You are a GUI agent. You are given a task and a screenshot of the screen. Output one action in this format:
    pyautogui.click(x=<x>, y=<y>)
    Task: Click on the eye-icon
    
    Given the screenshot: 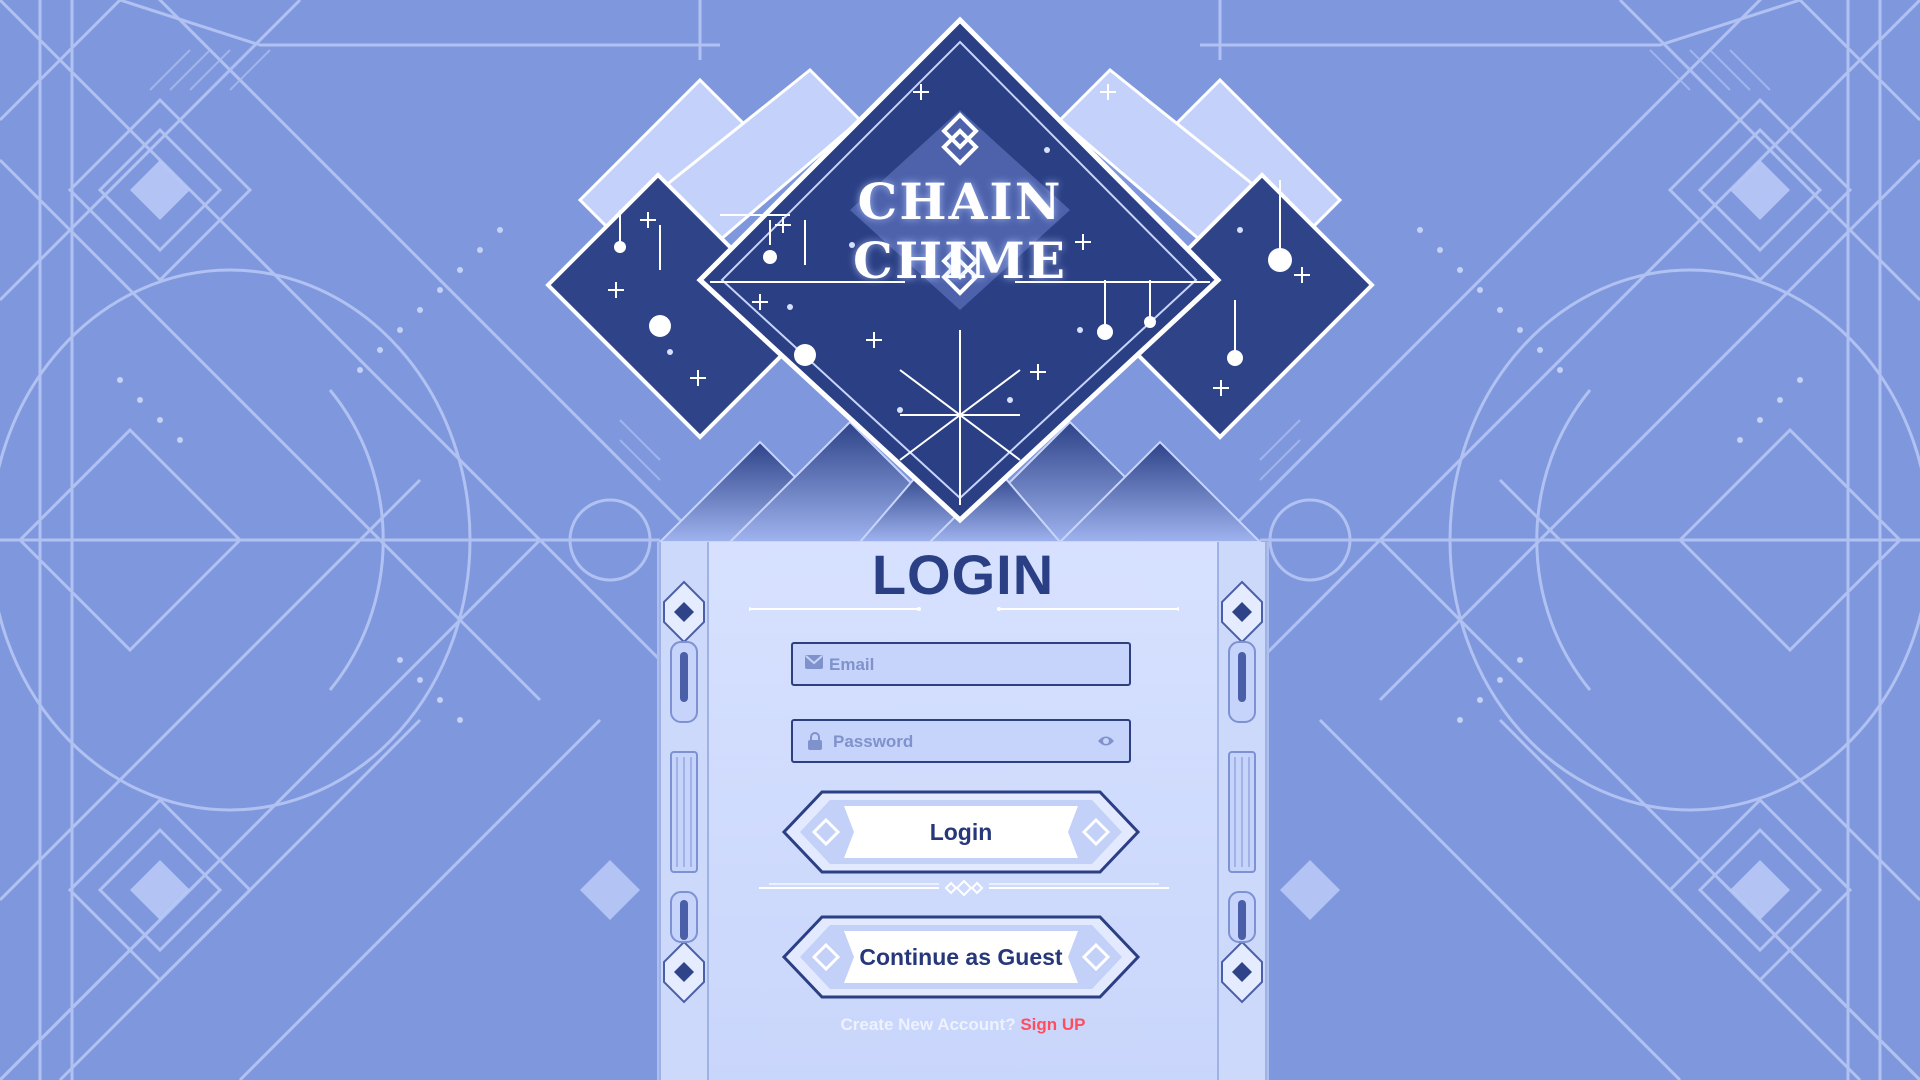 What is the action you would take?
    pyautogui.click(x=1106, y=741)
    